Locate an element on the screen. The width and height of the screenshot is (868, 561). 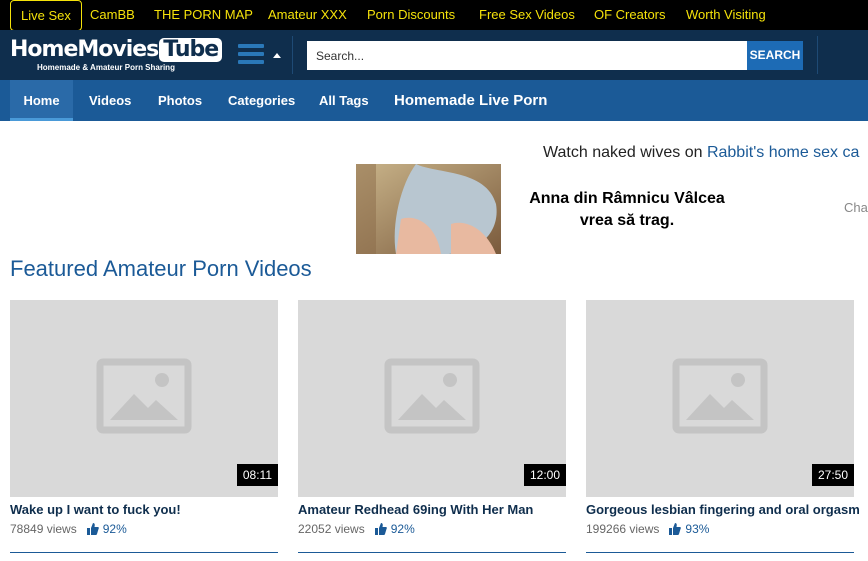
video-title: Amateur Redhead 69ing With Her Man is located at coordinates (432, 509).